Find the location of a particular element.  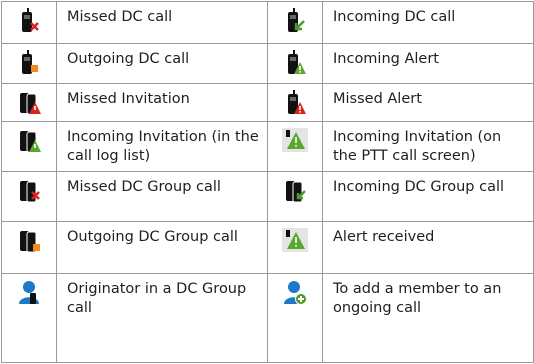

legend-label: Missed Alert is located at coordinates (428, 102).